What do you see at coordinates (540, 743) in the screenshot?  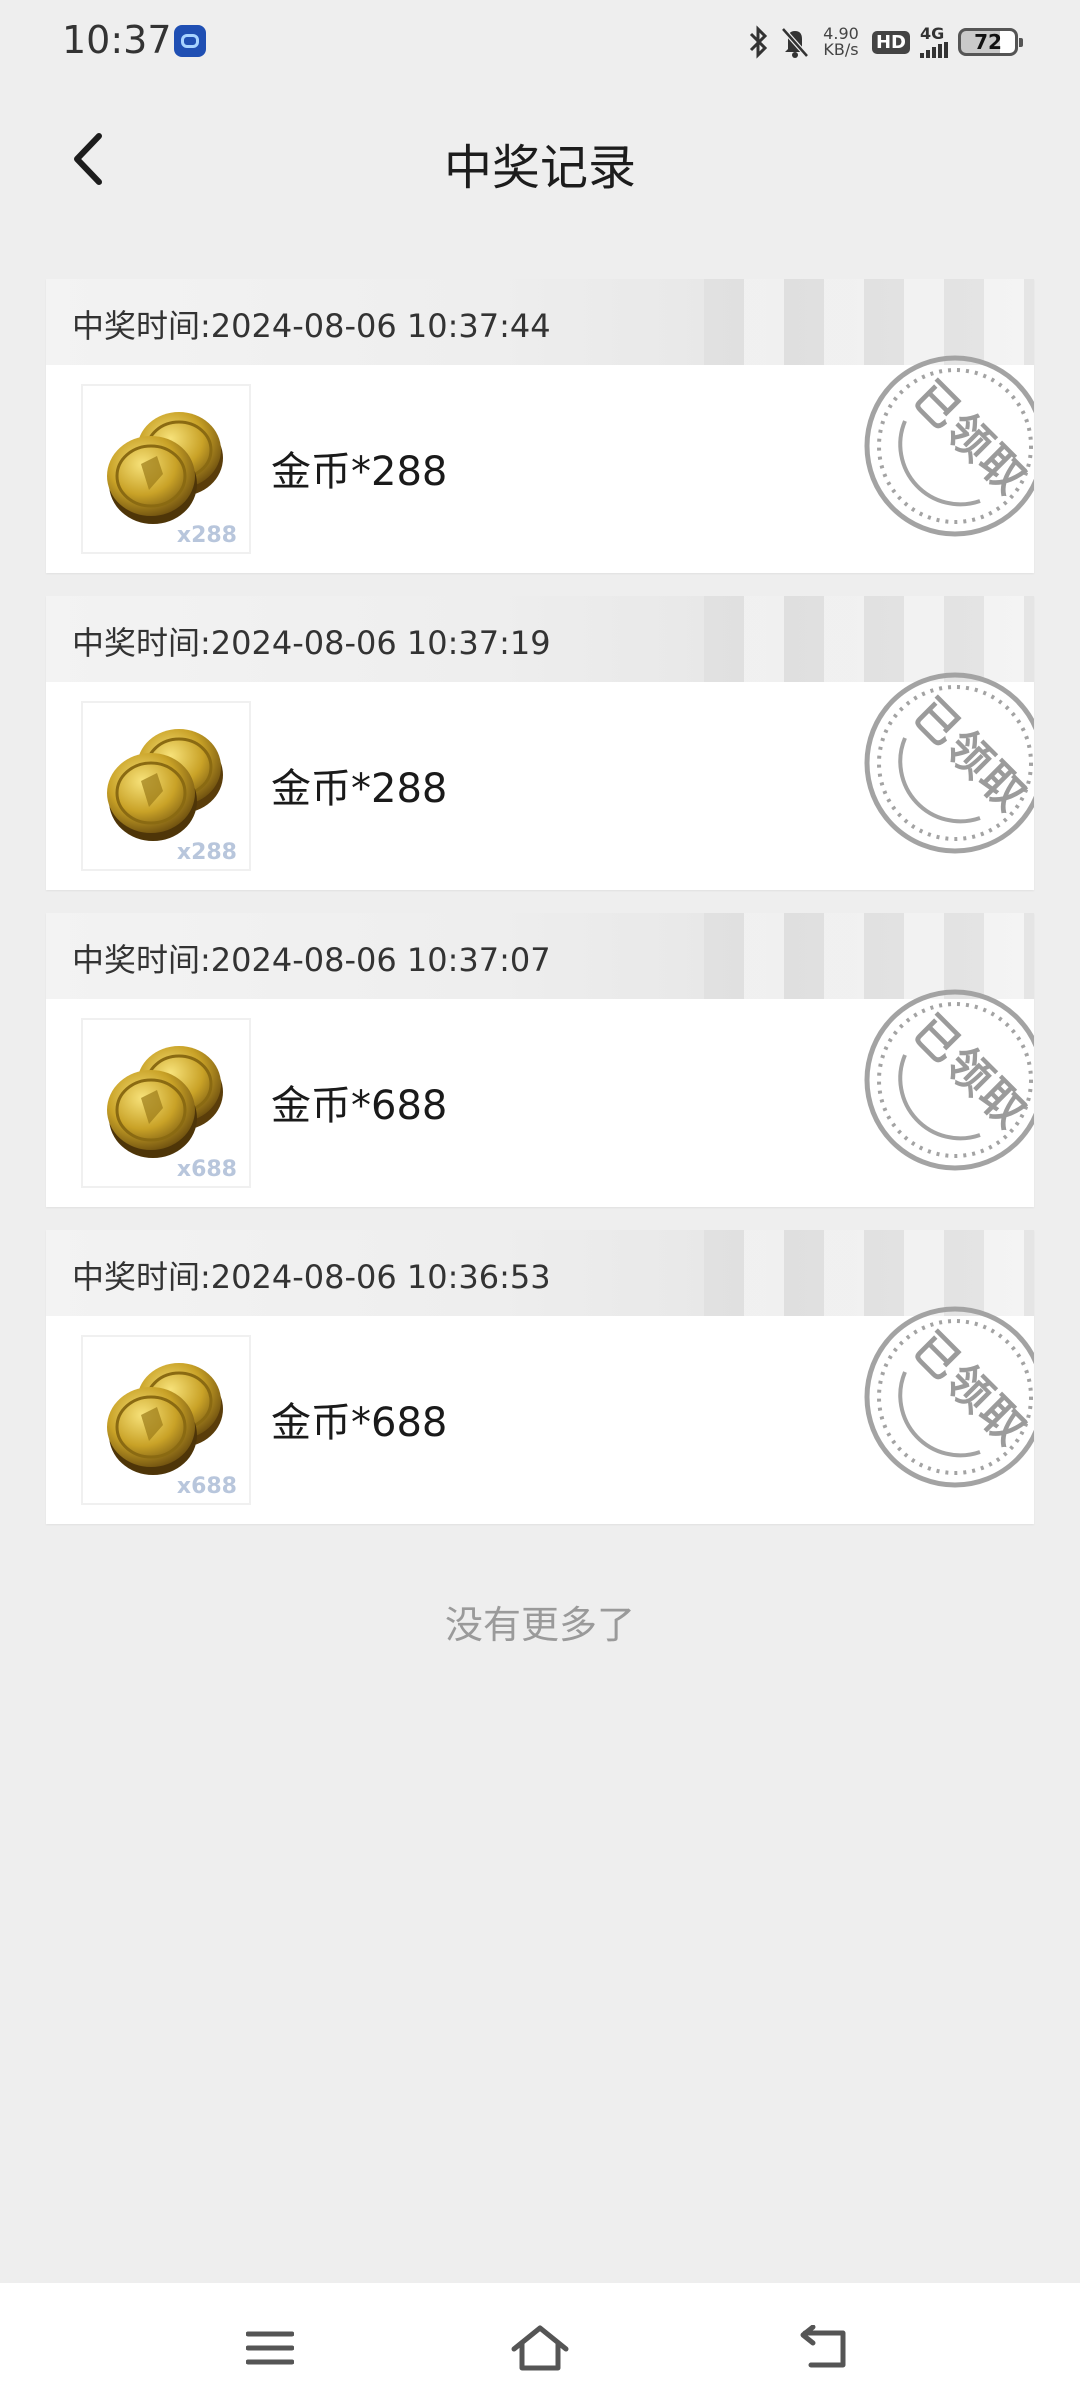 I see `prize-record-card: 中奖时间:2024-08-06 10:37:19 x288 金币*288 已领取` at bounding box center [540, 743].